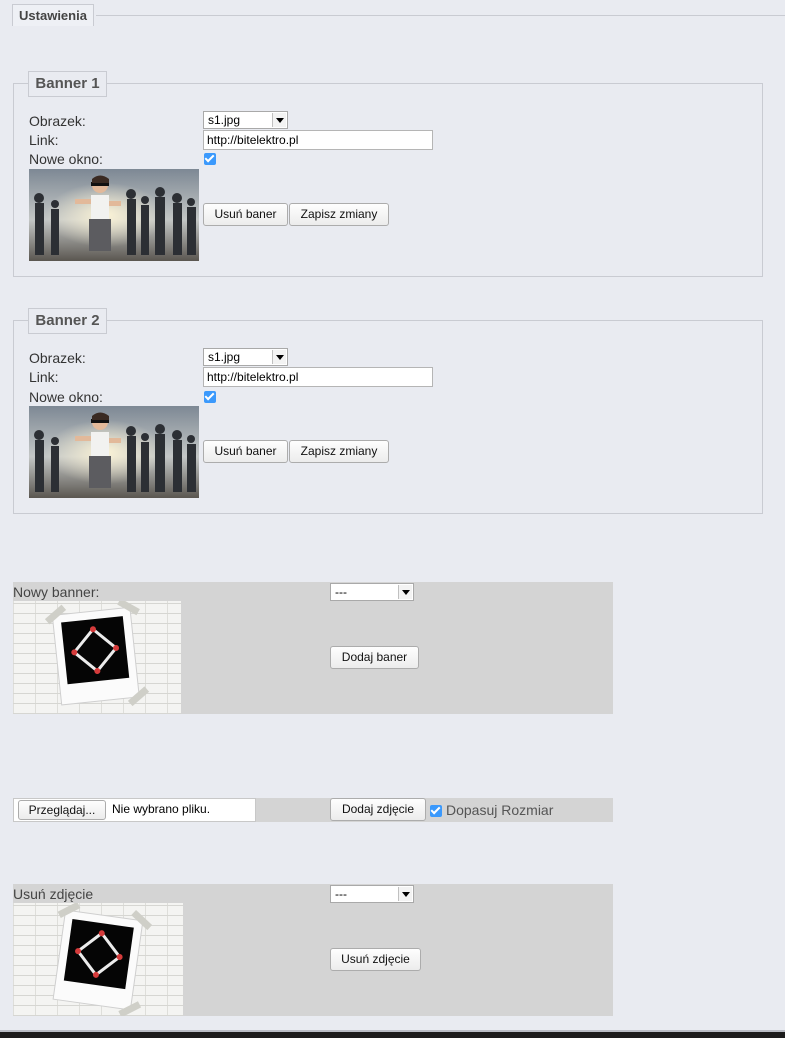  I want to click on banner-2-image-select: s1.jpg, so click(245, 357).